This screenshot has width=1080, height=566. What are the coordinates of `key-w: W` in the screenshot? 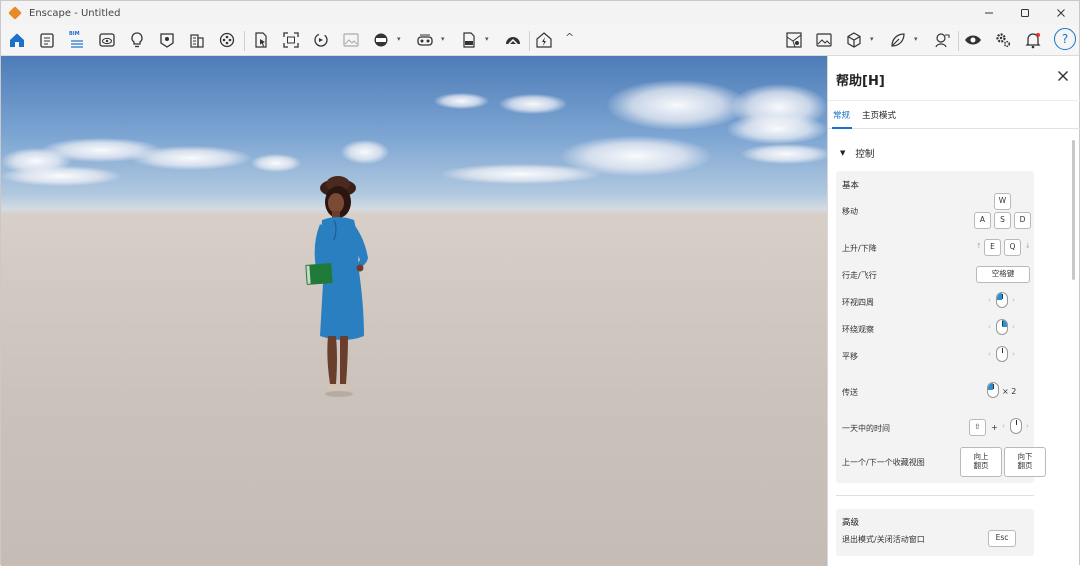 It's located at (1002, 201).